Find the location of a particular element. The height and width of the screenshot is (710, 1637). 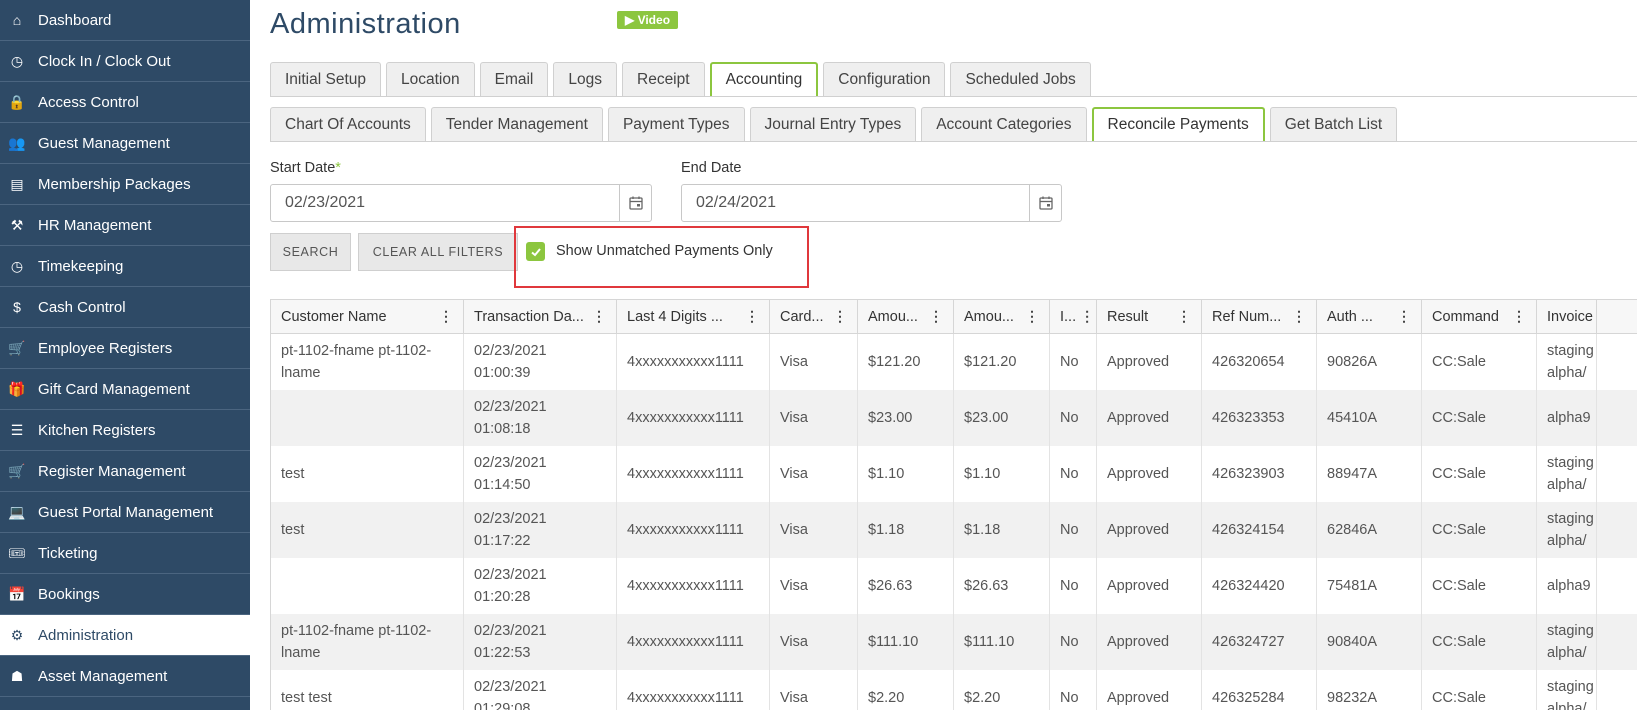

end-date-value: 02/24/2021 is located at coordinates (855, 203).